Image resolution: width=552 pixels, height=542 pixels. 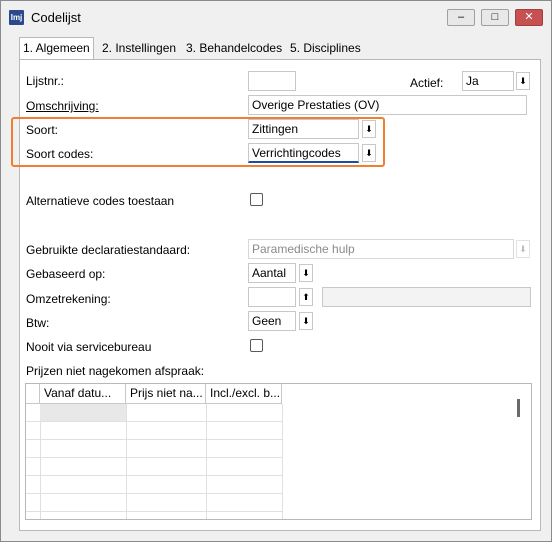 What do you see at coordinates (488, 81) in the screenshot?
I see `actief-select: Ja` at bounding box center [488, 81].